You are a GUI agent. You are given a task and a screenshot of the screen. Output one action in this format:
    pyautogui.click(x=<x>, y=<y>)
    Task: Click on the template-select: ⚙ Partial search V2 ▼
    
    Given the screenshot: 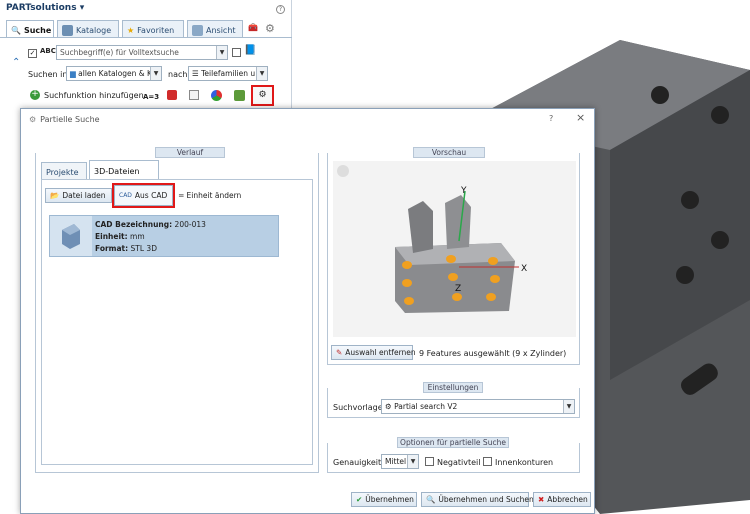 What is the action you would take?
    pyautogui.click(x=478, y=406)
    